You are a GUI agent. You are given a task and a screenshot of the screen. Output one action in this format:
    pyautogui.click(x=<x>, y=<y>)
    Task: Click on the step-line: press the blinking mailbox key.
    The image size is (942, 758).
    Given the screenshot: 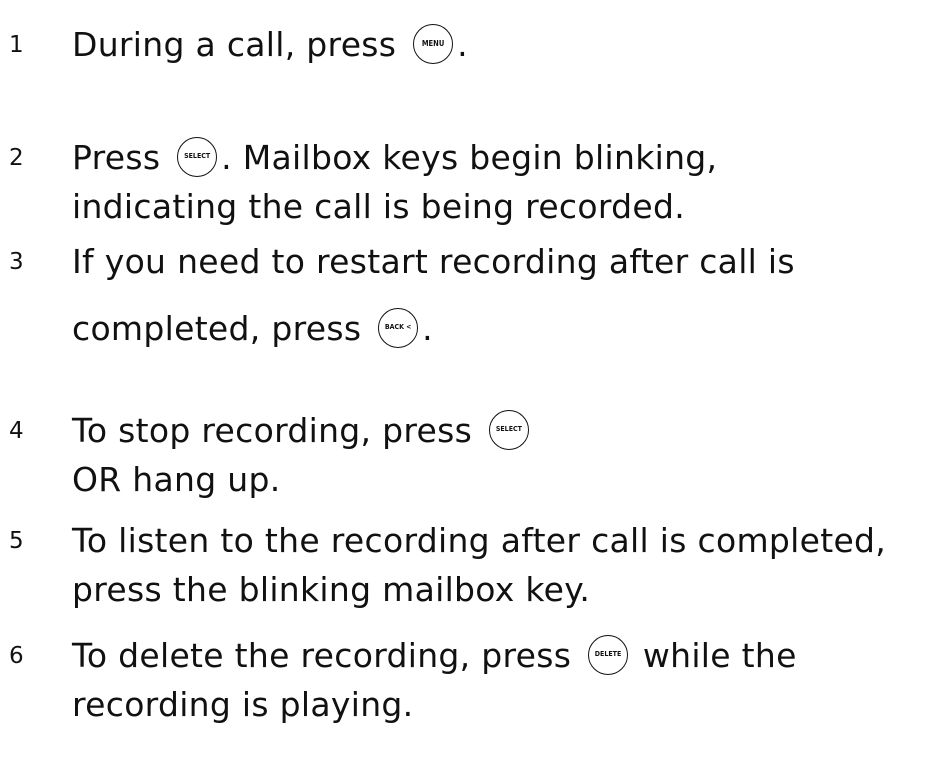 What is the action you would take?
    pyautogui.click(x=331, y=589)
    